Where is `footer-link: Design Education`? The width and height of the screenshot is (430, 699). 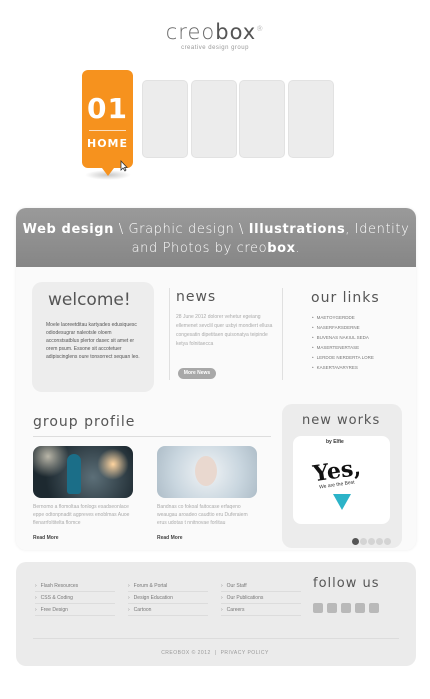 footer-link: Design Education is located at coordinates (168, 598).